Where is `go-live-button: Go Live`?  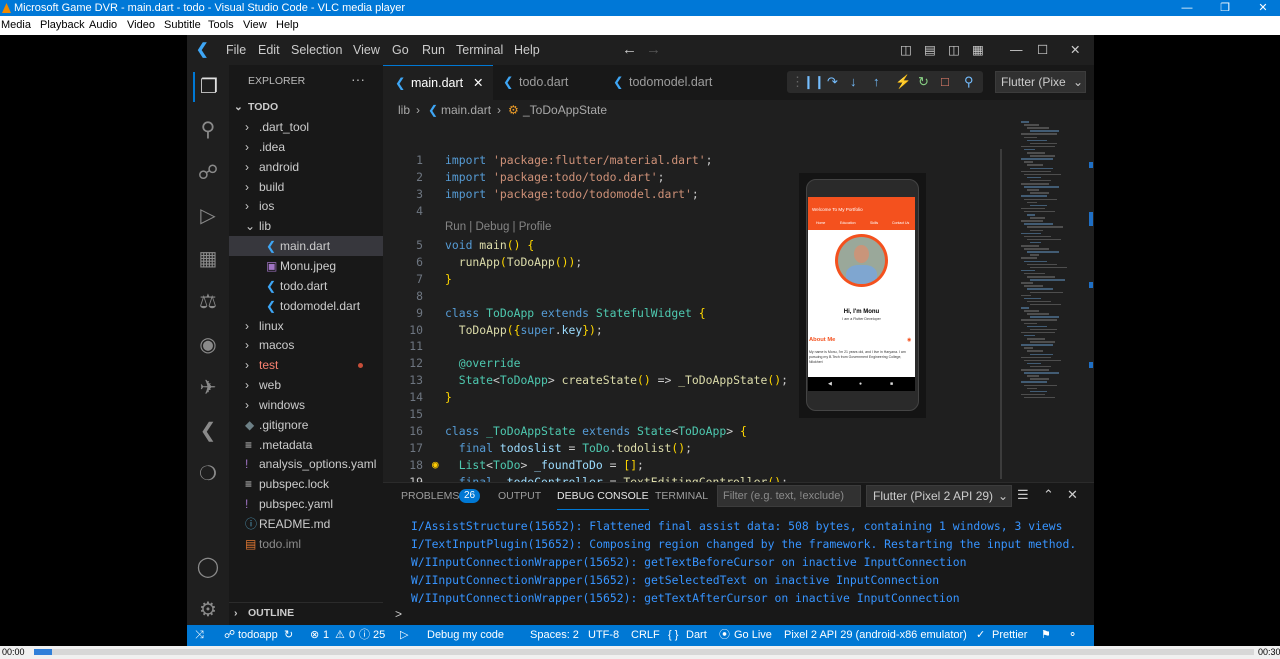
go-live-button: Go Live is located at coordinates (753, 635).